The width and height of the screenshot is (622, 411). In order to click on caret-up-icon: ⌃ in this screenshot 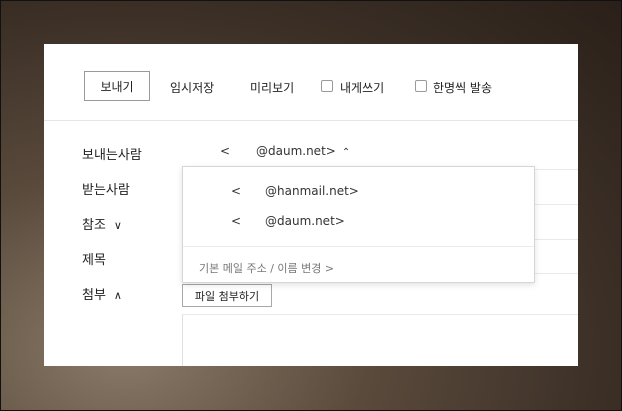, I will do `click(346, 152)`.